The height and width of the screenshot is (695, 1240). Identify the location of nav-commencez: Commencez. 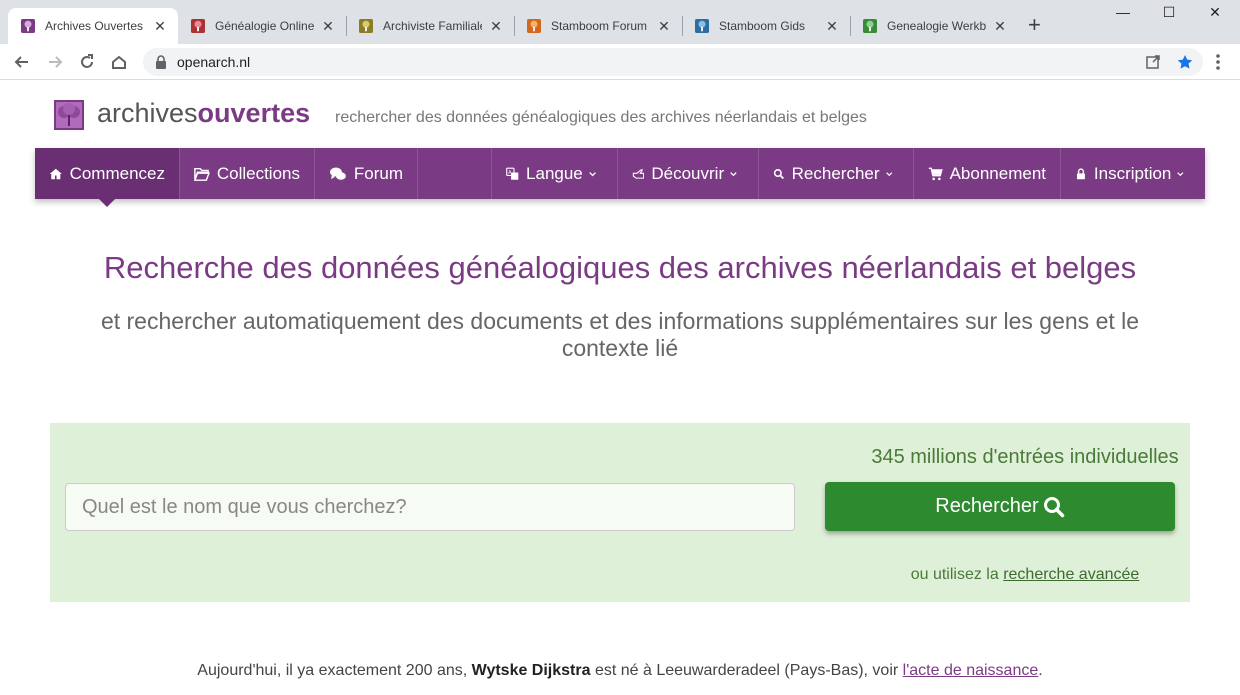
(107, 173).